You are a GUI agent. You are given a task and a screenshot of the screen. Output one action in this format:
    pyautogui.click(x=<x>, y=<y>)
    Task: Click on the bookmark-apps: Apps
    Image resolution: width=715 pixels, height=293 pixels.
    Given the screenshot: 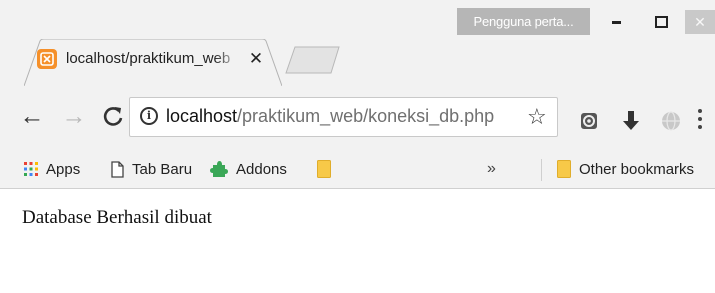 What is the action you would take?
    pyautogui.click(x=52, y=169)
    